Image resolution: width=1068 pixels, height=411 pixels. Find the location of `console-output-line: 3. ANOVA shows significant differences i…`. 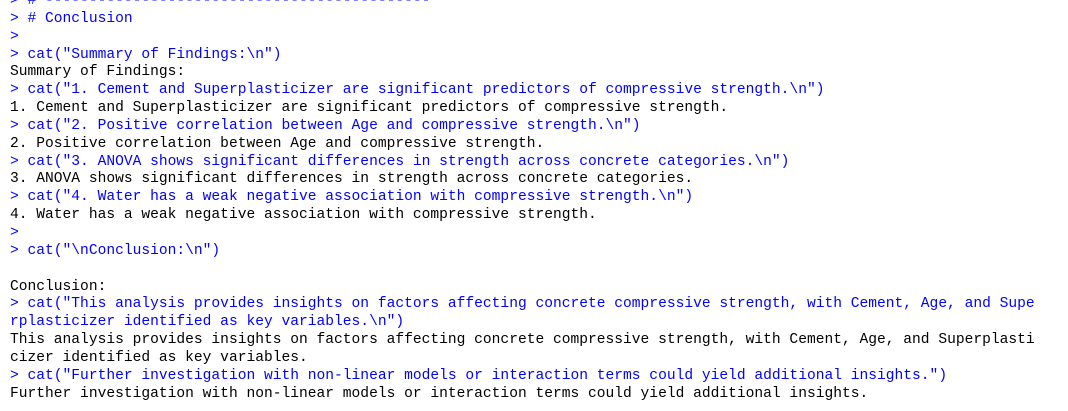

console-output-line: 3. ANOVA shows significant differences i… is located at coordinates (352, 179).